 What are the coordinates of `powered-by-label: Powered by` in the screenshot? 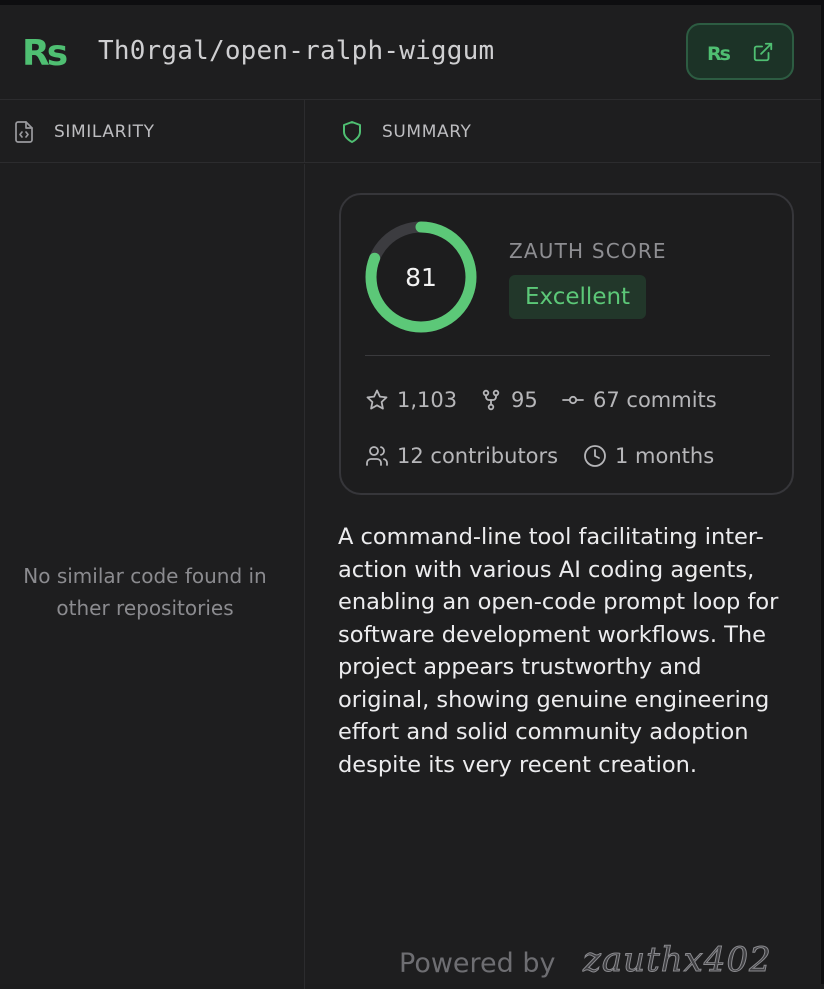 It's located at (477, 963).